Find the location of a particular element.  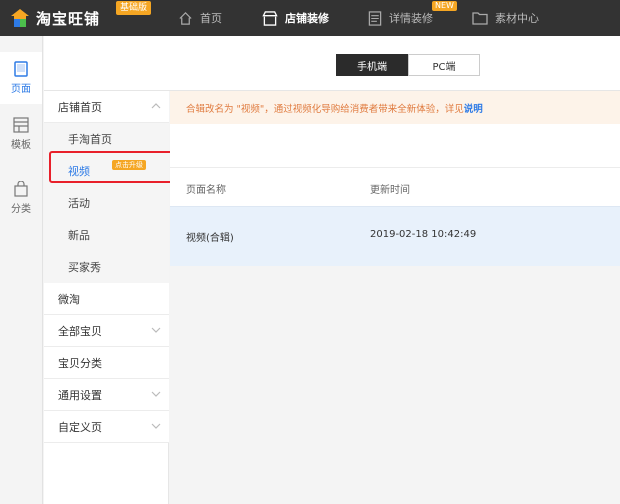

content-spacer is located at coordinates (395, 146).